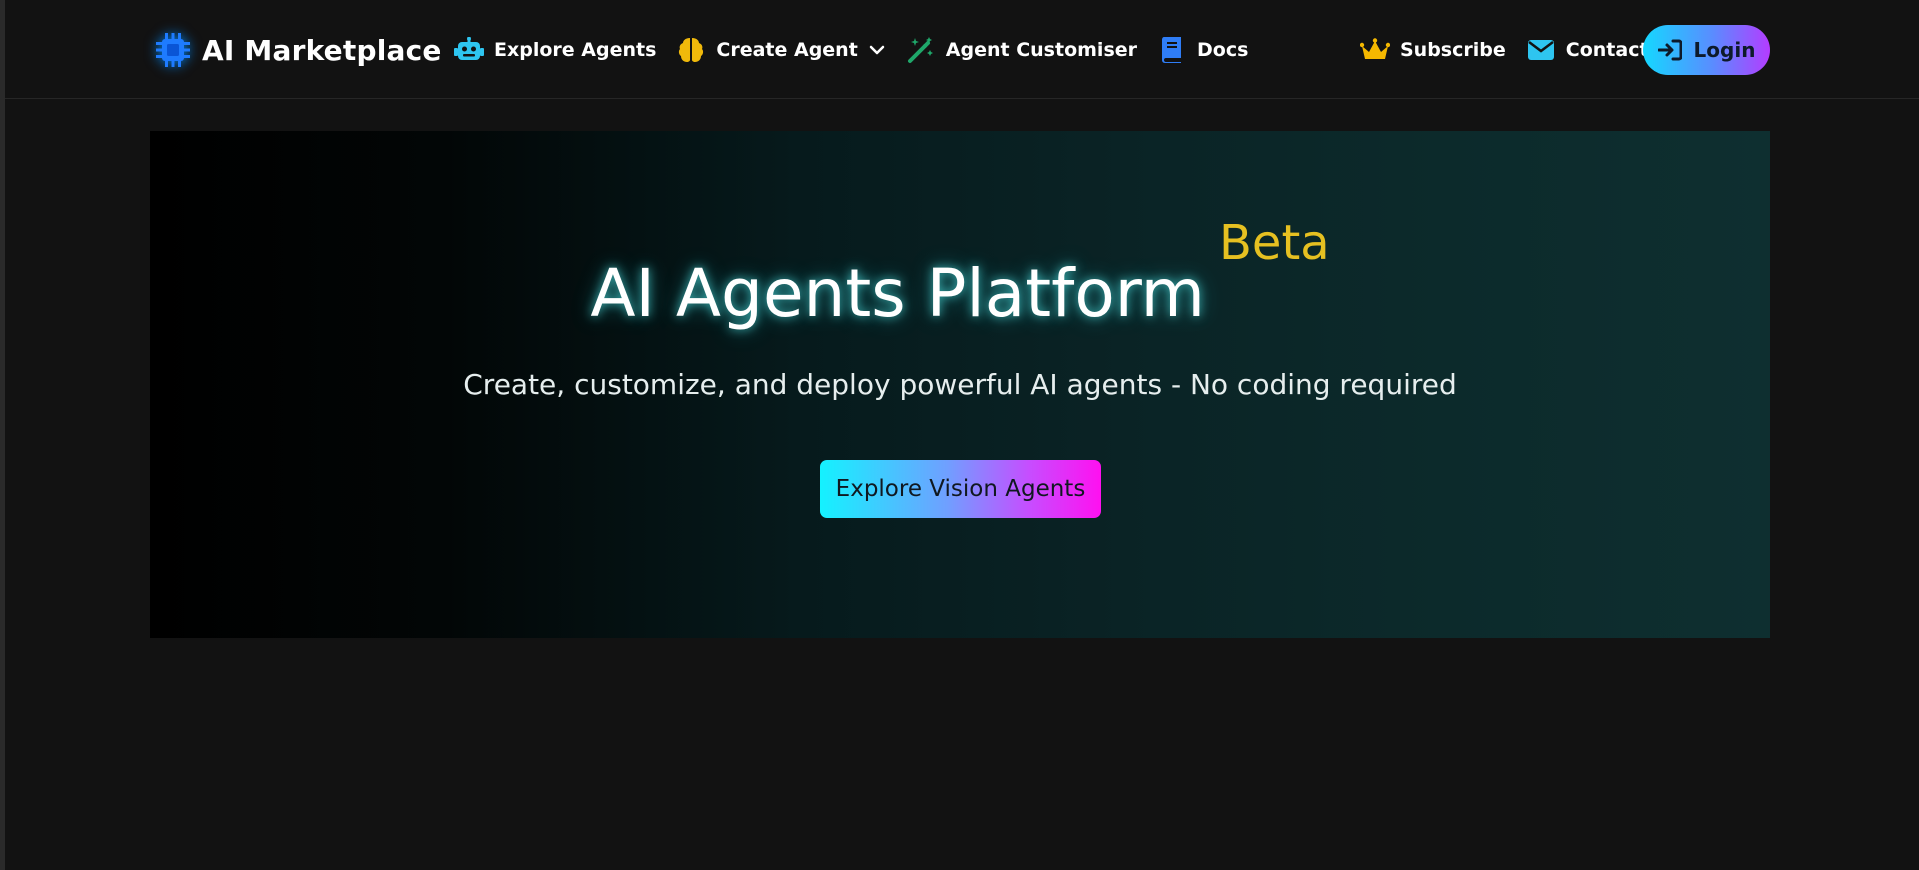  What do you see at coordinates (1453, 50) in the screenshot?
I see `nav-subscribe-label: Subscribe` at bounding box center [1453, 50].